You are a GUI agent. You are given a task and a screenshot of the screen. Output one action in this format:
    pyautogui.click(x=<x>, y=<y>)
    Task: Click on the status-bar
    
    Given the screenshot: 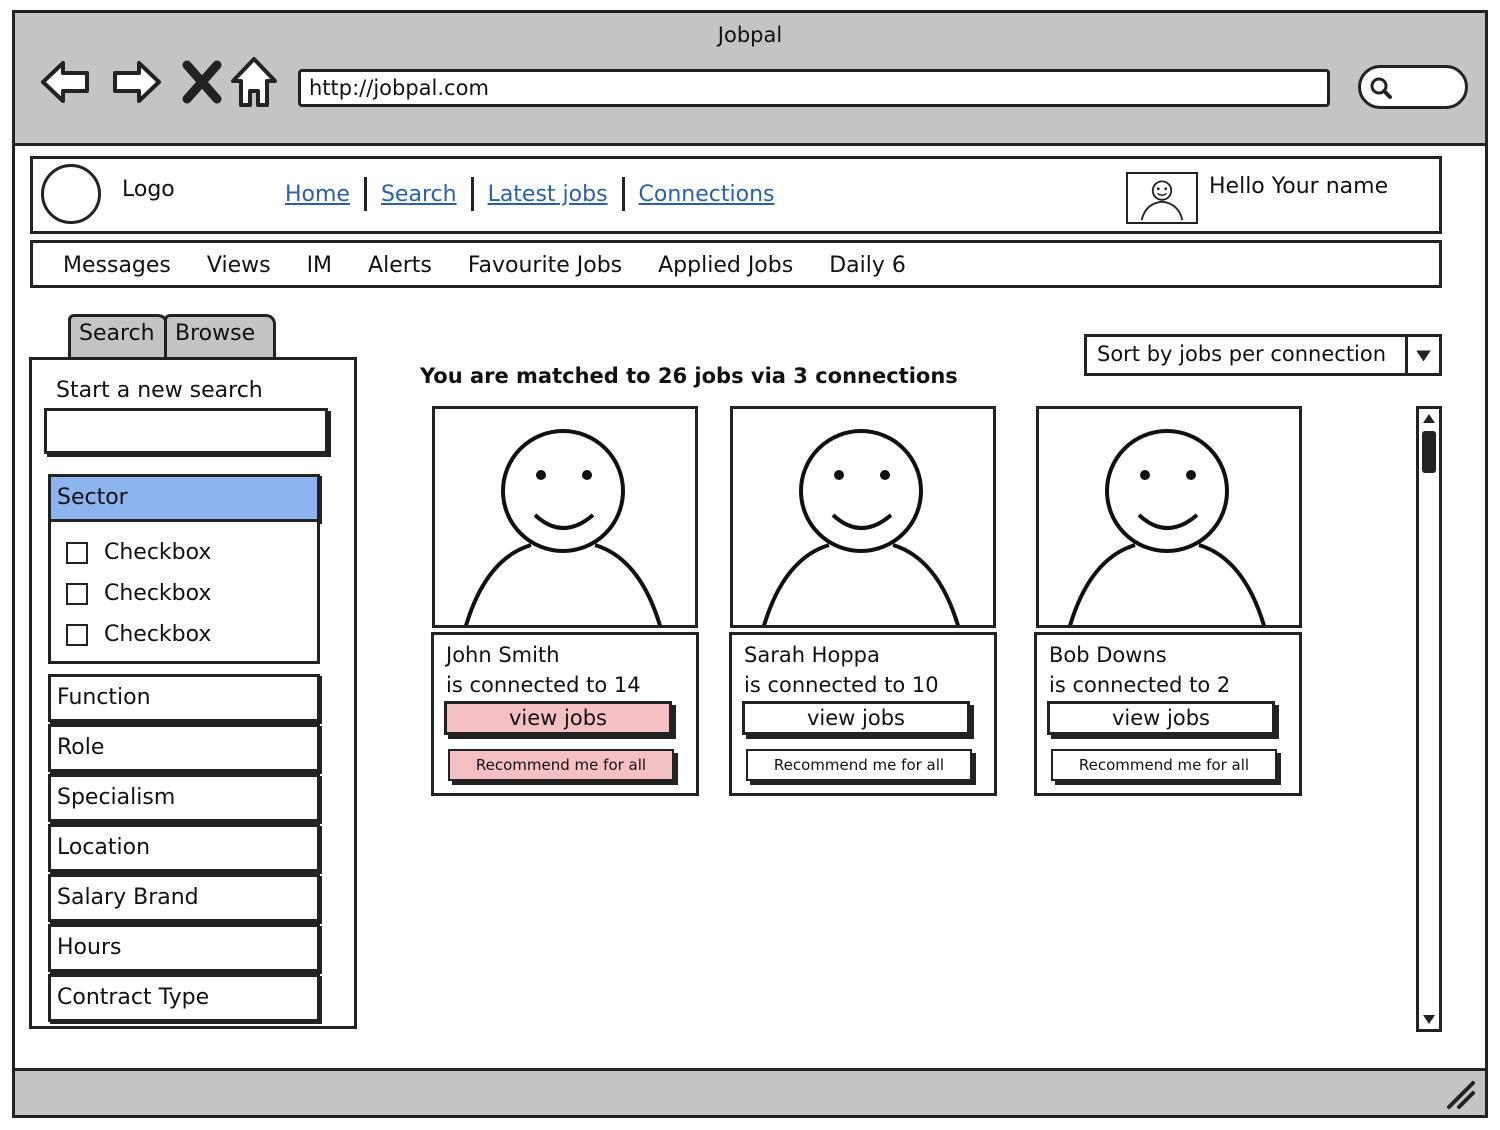 What is the action you would take?
    pyautogui.click(x=750, y=1091)
    